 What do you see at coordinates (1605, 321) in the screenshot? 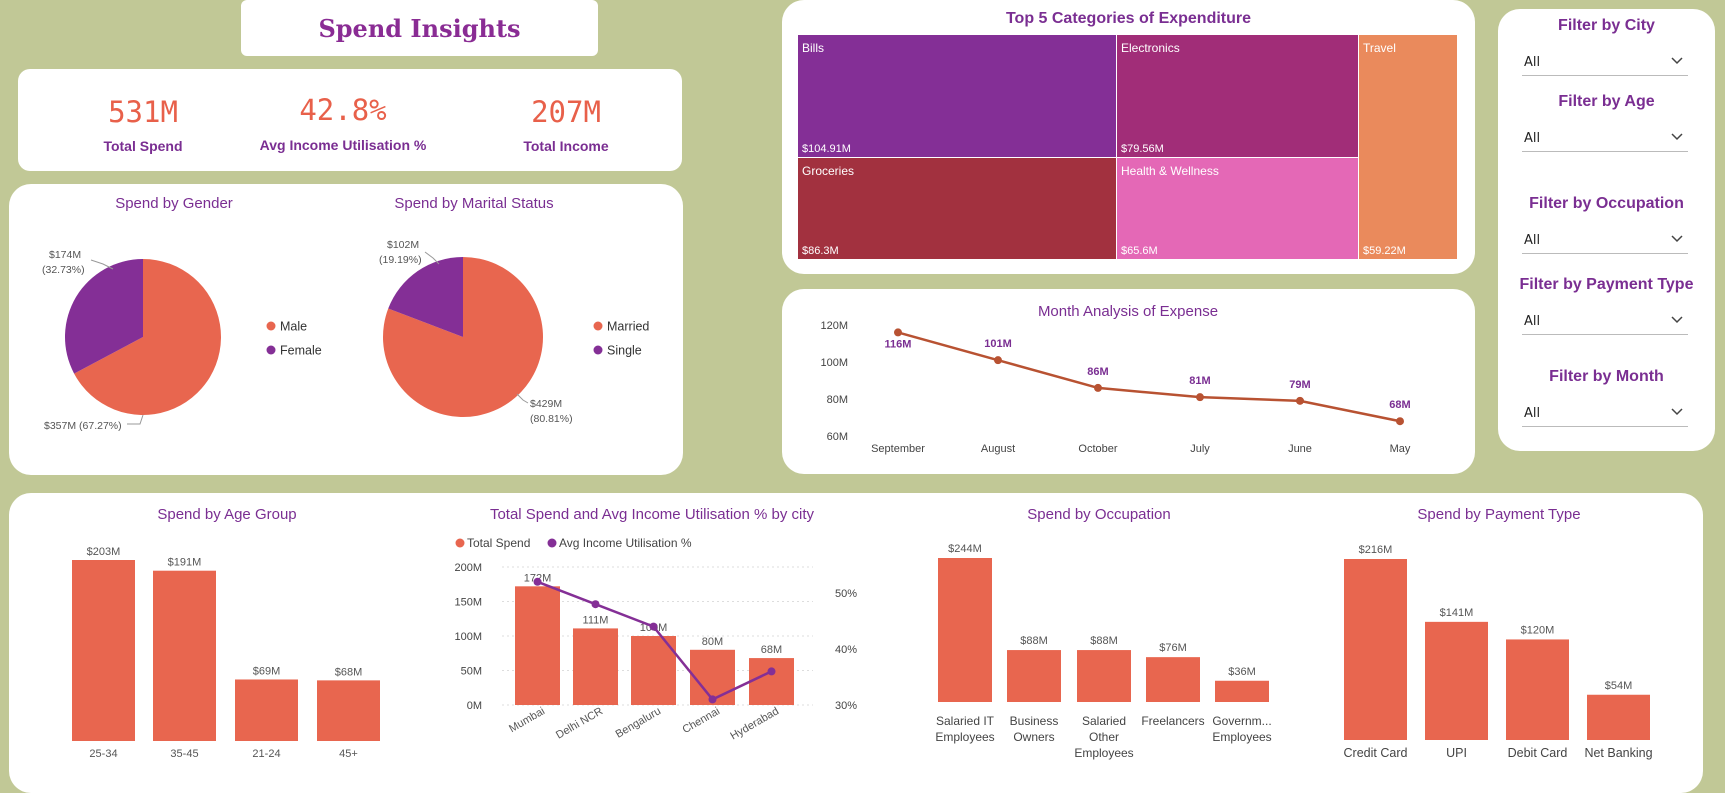
I see `filter-dropdown-3: All` at bounding box center [1605, 321].